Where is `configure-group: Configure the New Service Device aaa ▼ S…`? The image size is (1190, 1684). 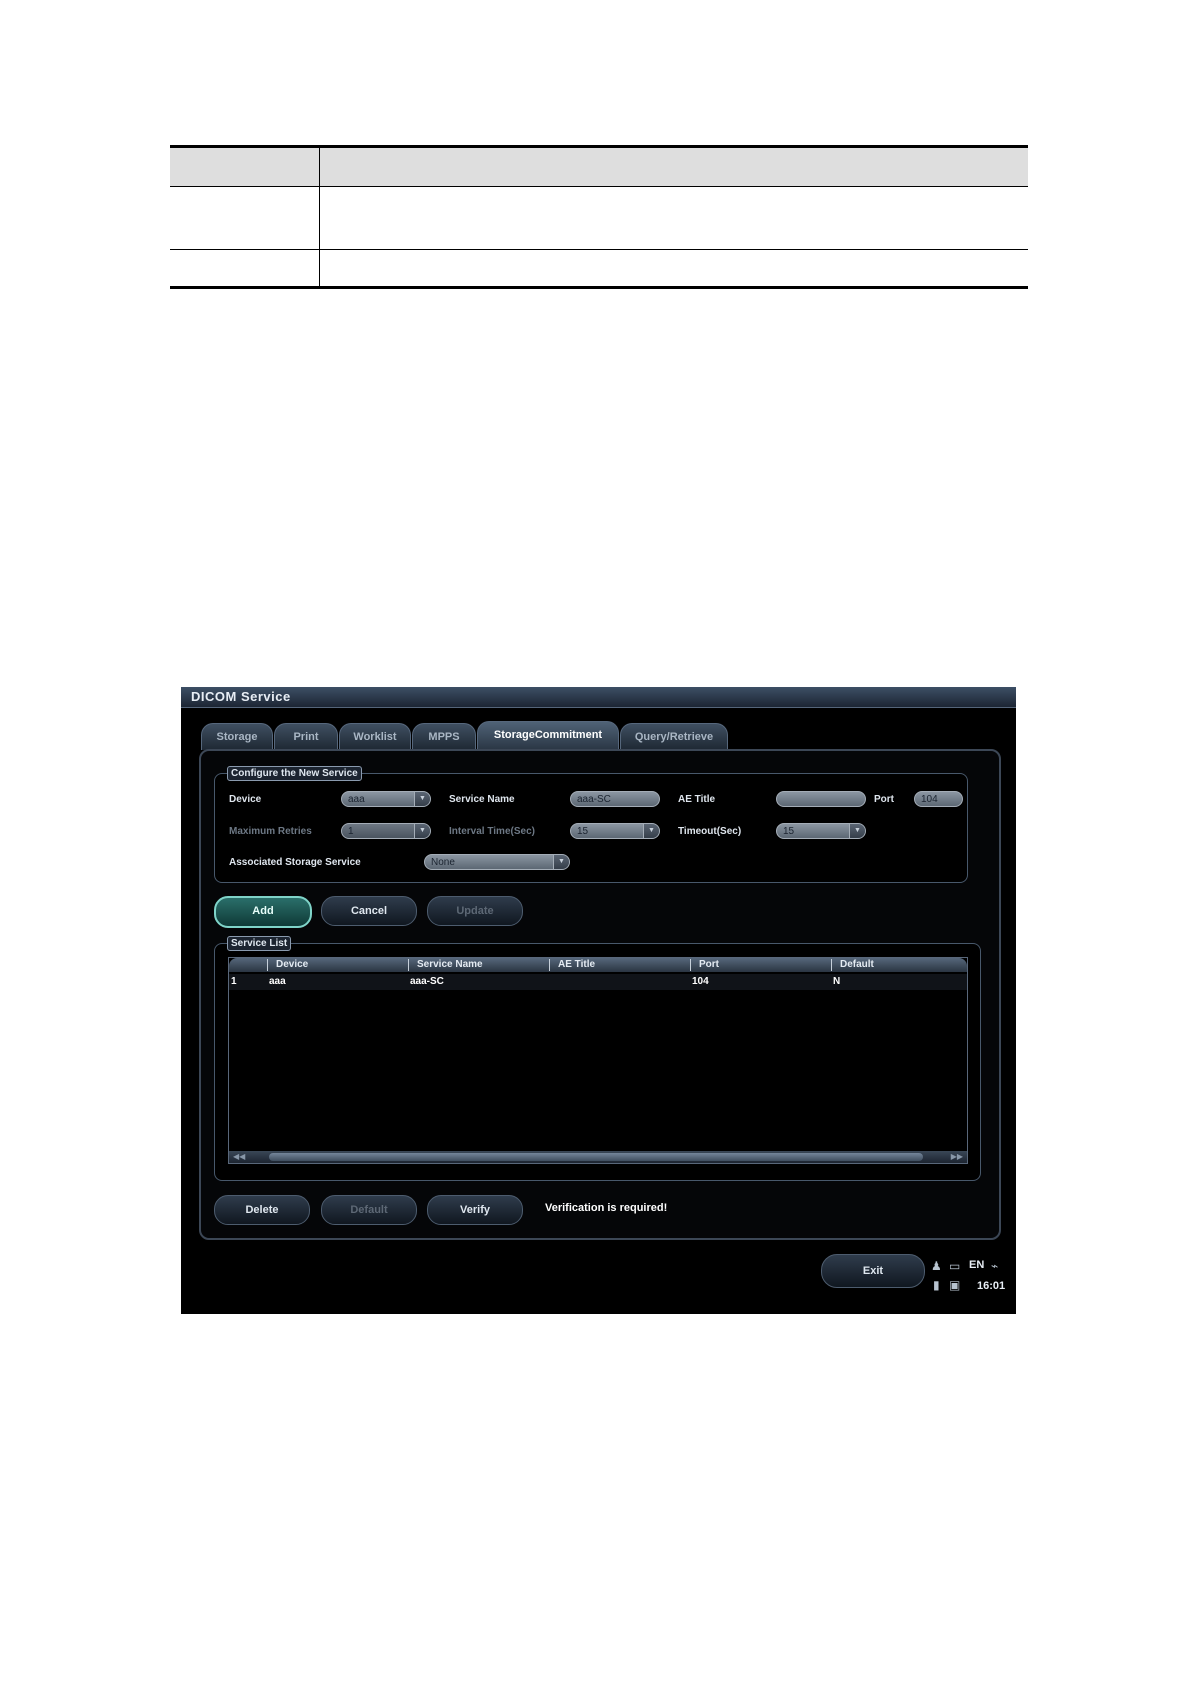
configure-group: Configure the New Service Device aaa ▼ S… is located at coordinates (591, 824).